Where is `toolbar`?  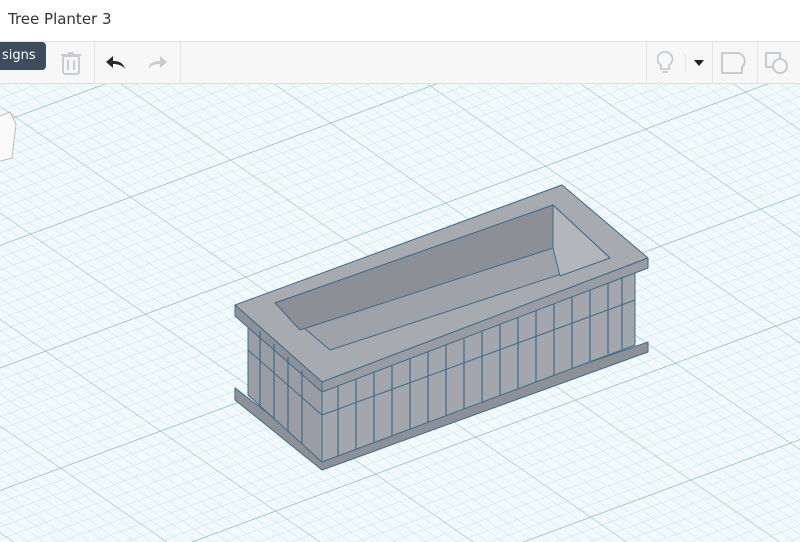
toolbar is located at coordinates (400, 63).